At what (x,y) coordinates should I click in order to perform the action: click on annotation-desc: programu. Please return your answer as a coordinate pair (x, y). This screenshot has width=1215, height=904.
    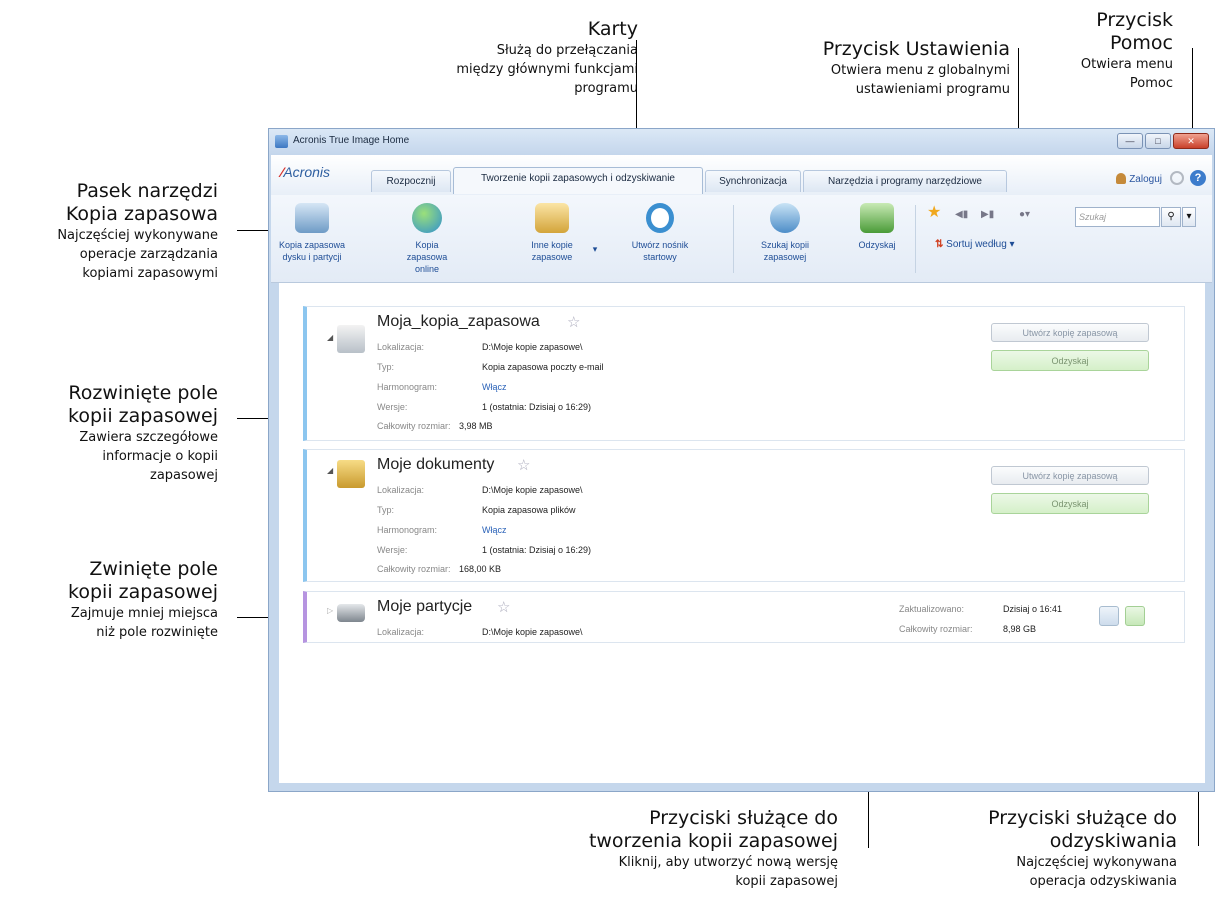
    Looking at the image, I should click on (606, 88).